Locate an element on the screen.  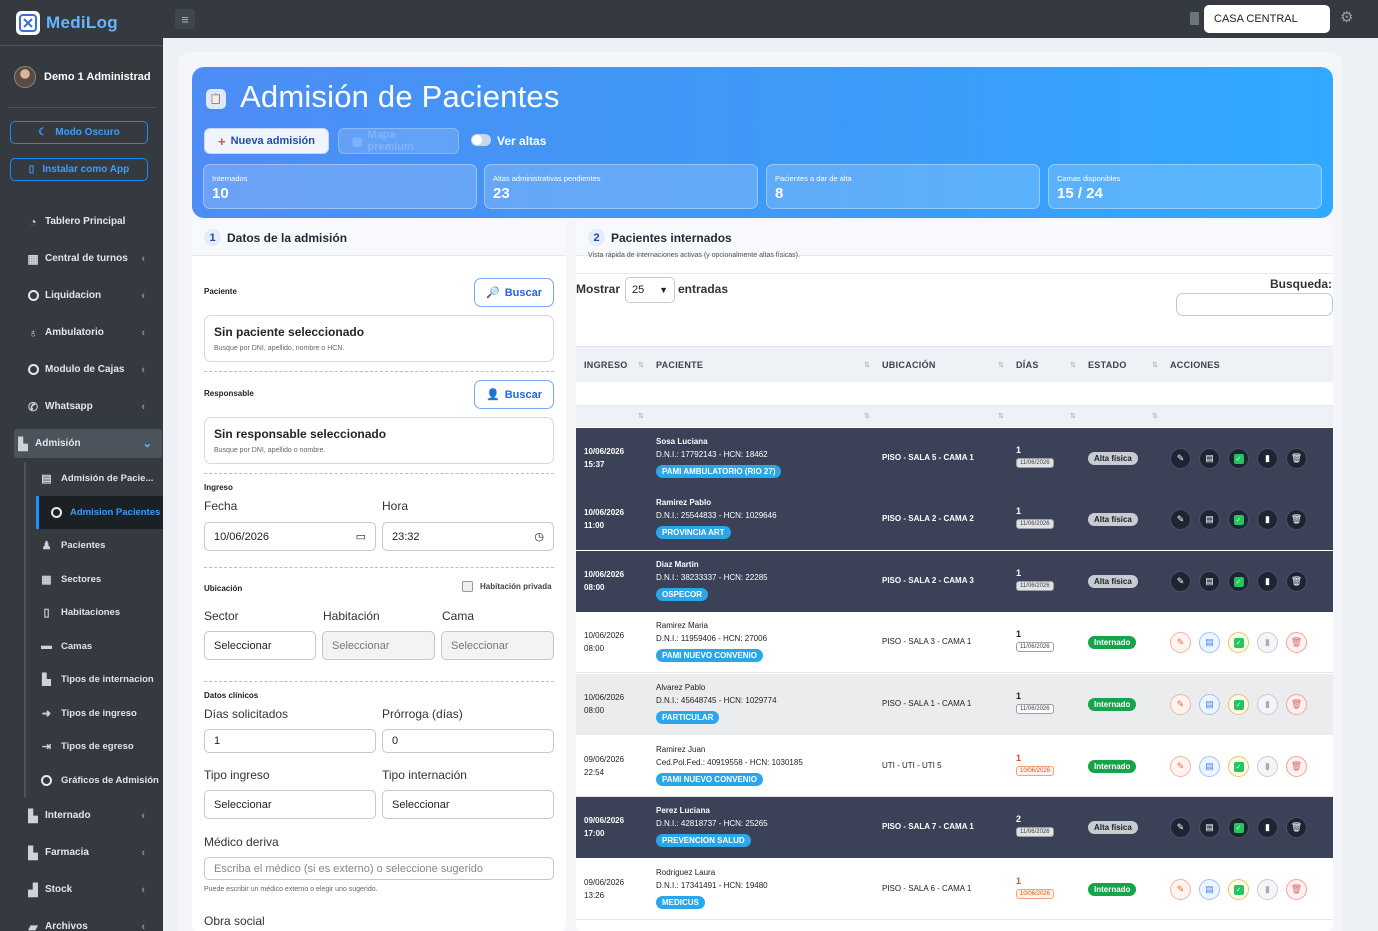
col-dias: DÍAS is located at coordinates (1027, 365).